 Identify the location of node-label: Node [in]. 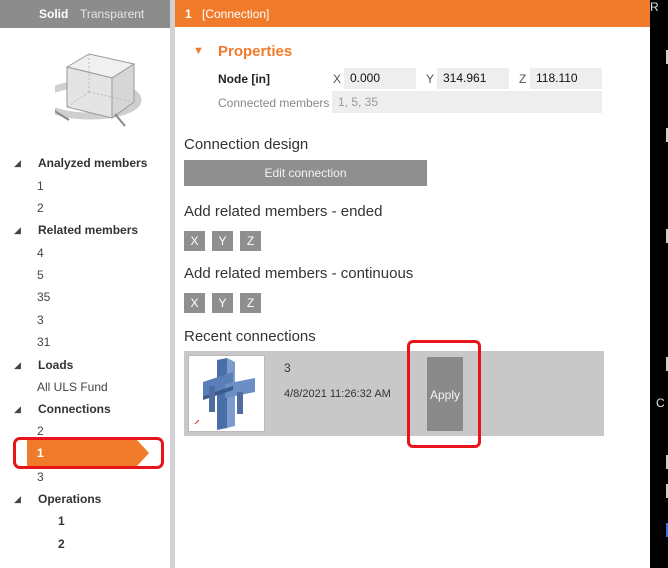
(244, 79).